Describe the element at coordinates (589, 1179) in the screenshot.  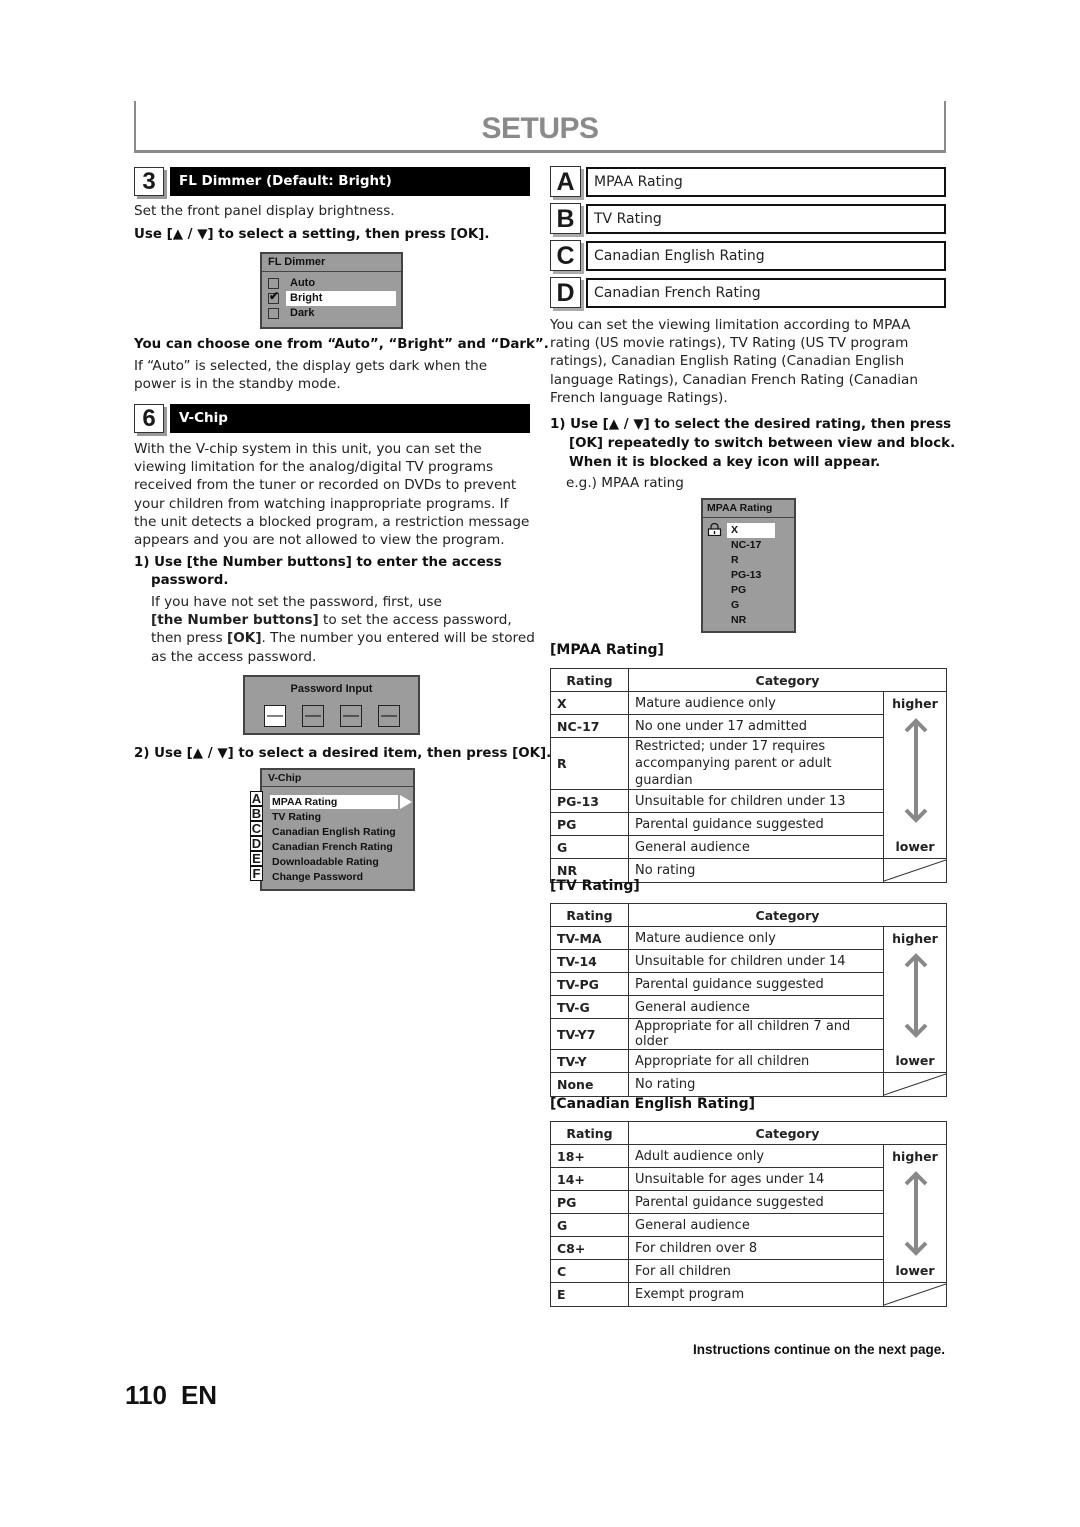
I see `rating-cell: 14+` at that location.